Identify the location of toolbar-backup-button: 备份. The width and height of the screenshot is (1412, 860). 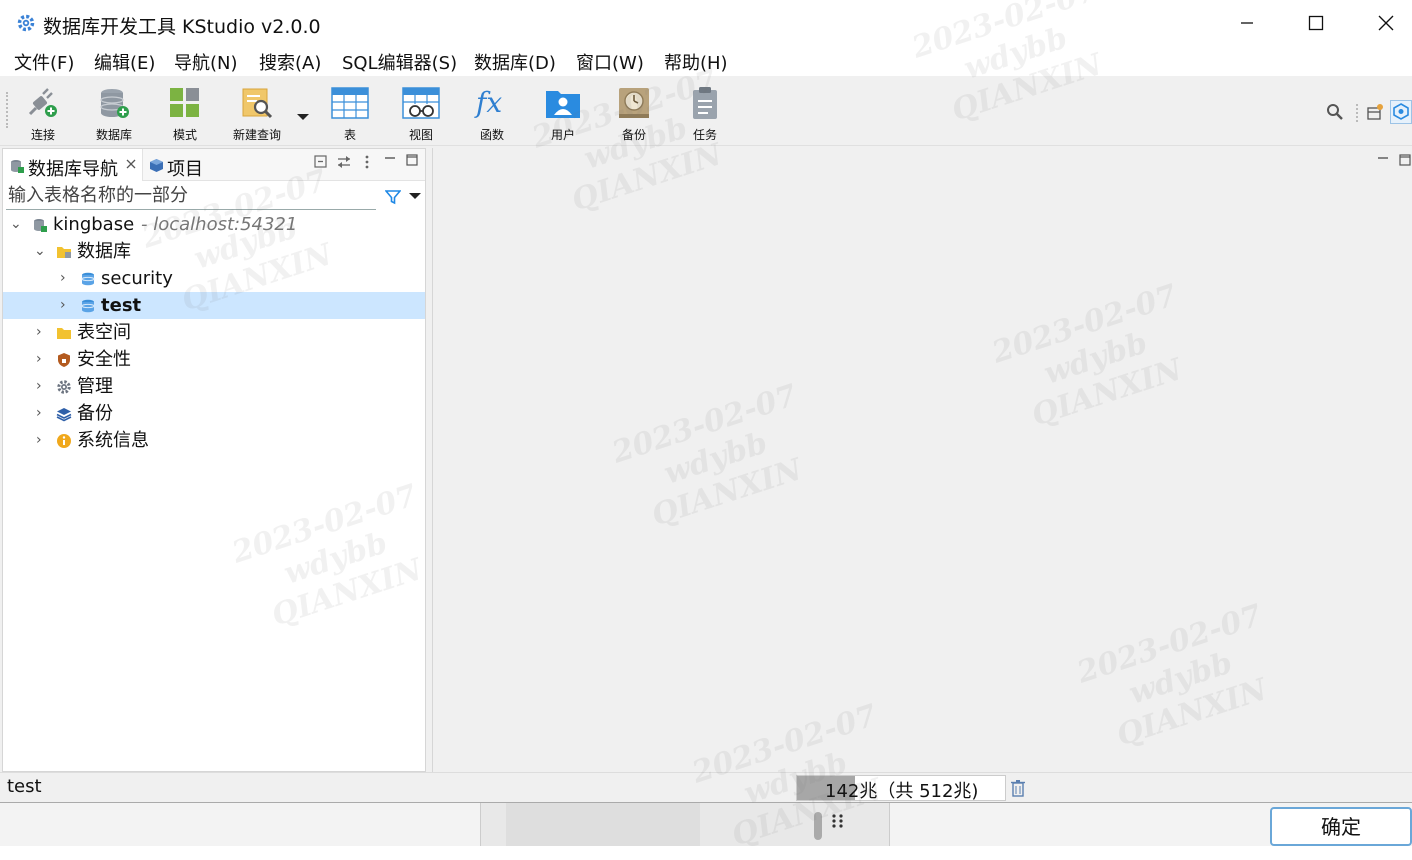
(634, 114).